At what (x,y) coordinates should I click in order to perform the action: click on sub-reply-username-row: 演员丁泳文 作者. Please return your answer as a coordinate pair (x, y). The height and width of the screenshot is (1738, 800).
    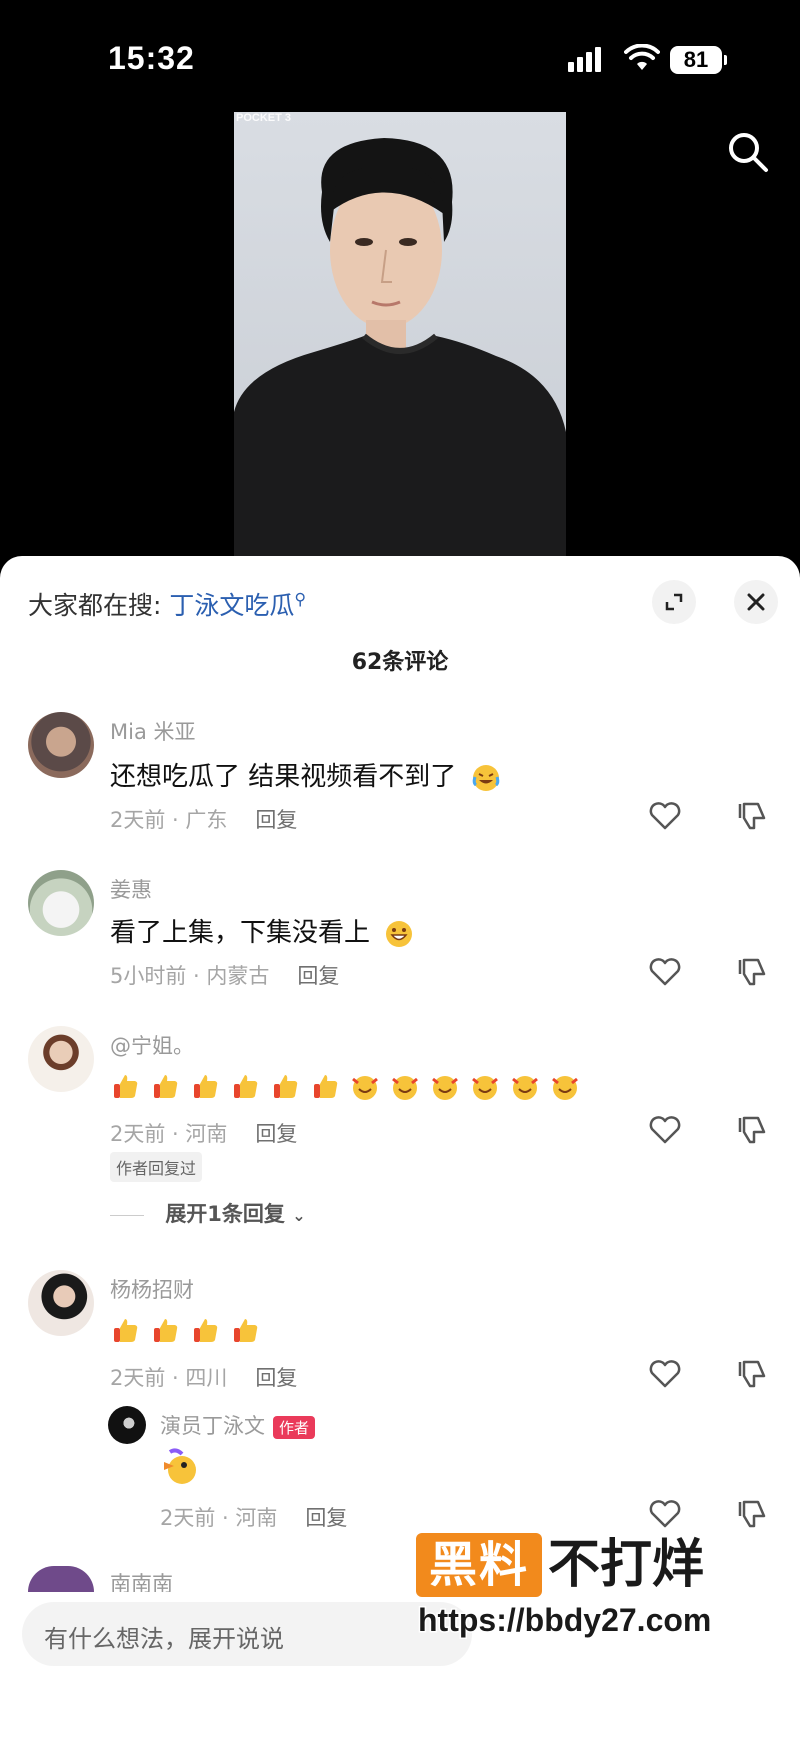
    Looking at the image, I should click on (238, 1425).